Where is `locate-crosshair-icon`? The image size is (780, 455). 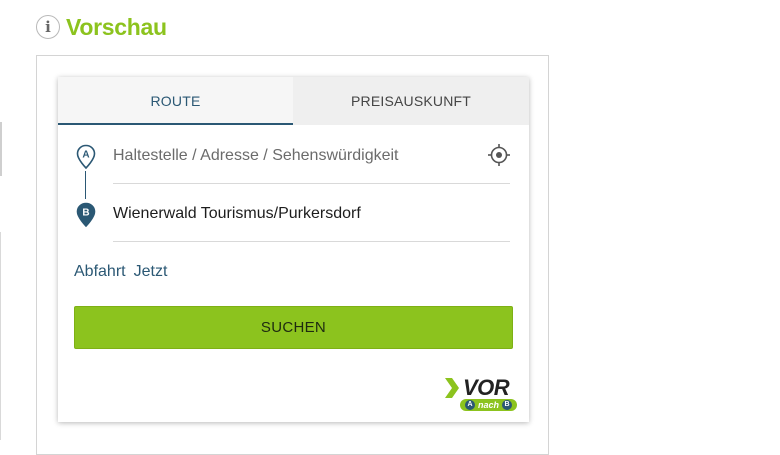 locate-crosshair-icon is located at coordinates (499, 155).